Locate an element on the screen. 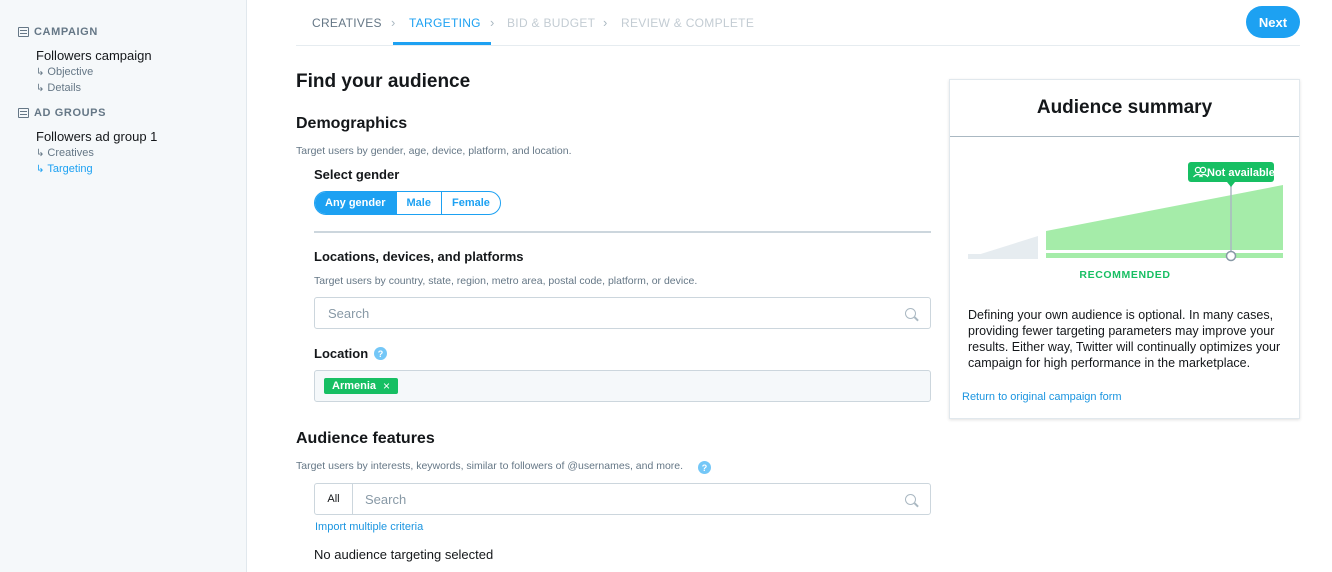  location-label: Location is located at coordinates (341, 353).